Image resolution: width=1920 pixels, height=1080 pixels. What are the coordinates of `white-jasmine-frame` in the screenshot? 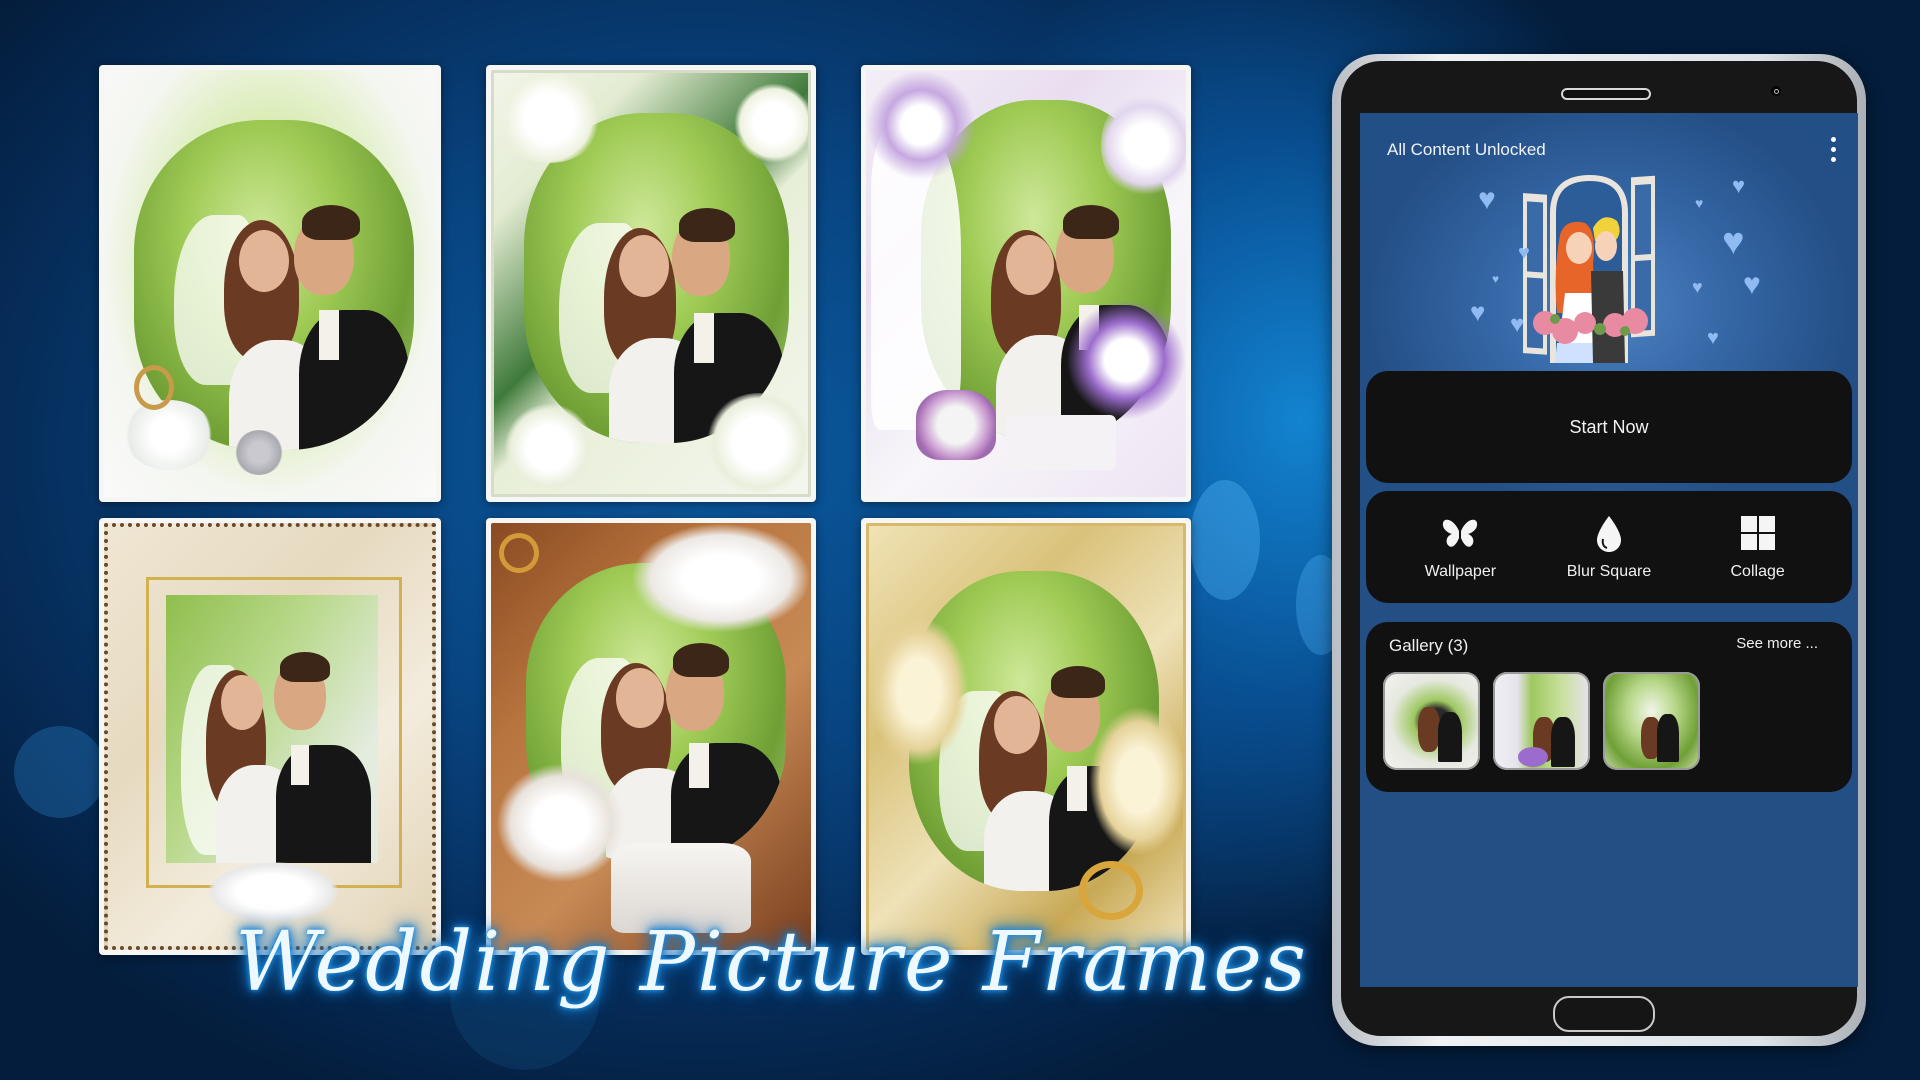 It's located at (651, 283).